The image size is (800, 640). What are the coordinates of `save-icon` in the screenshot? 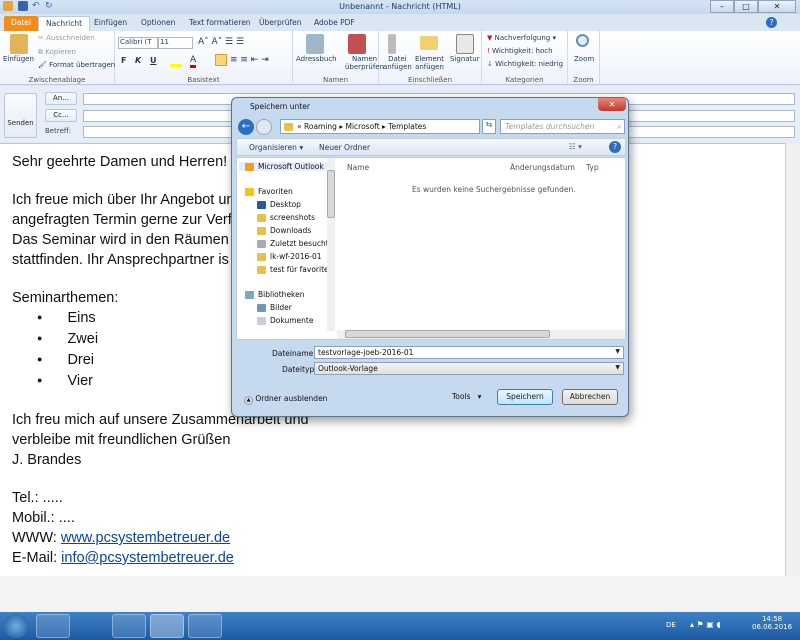 It's located at (23, 6).